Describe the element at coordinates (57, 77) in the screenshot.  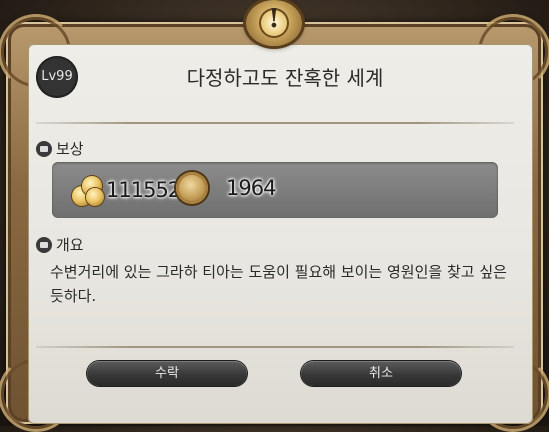
I see `level-badge: Lv99` at that location.